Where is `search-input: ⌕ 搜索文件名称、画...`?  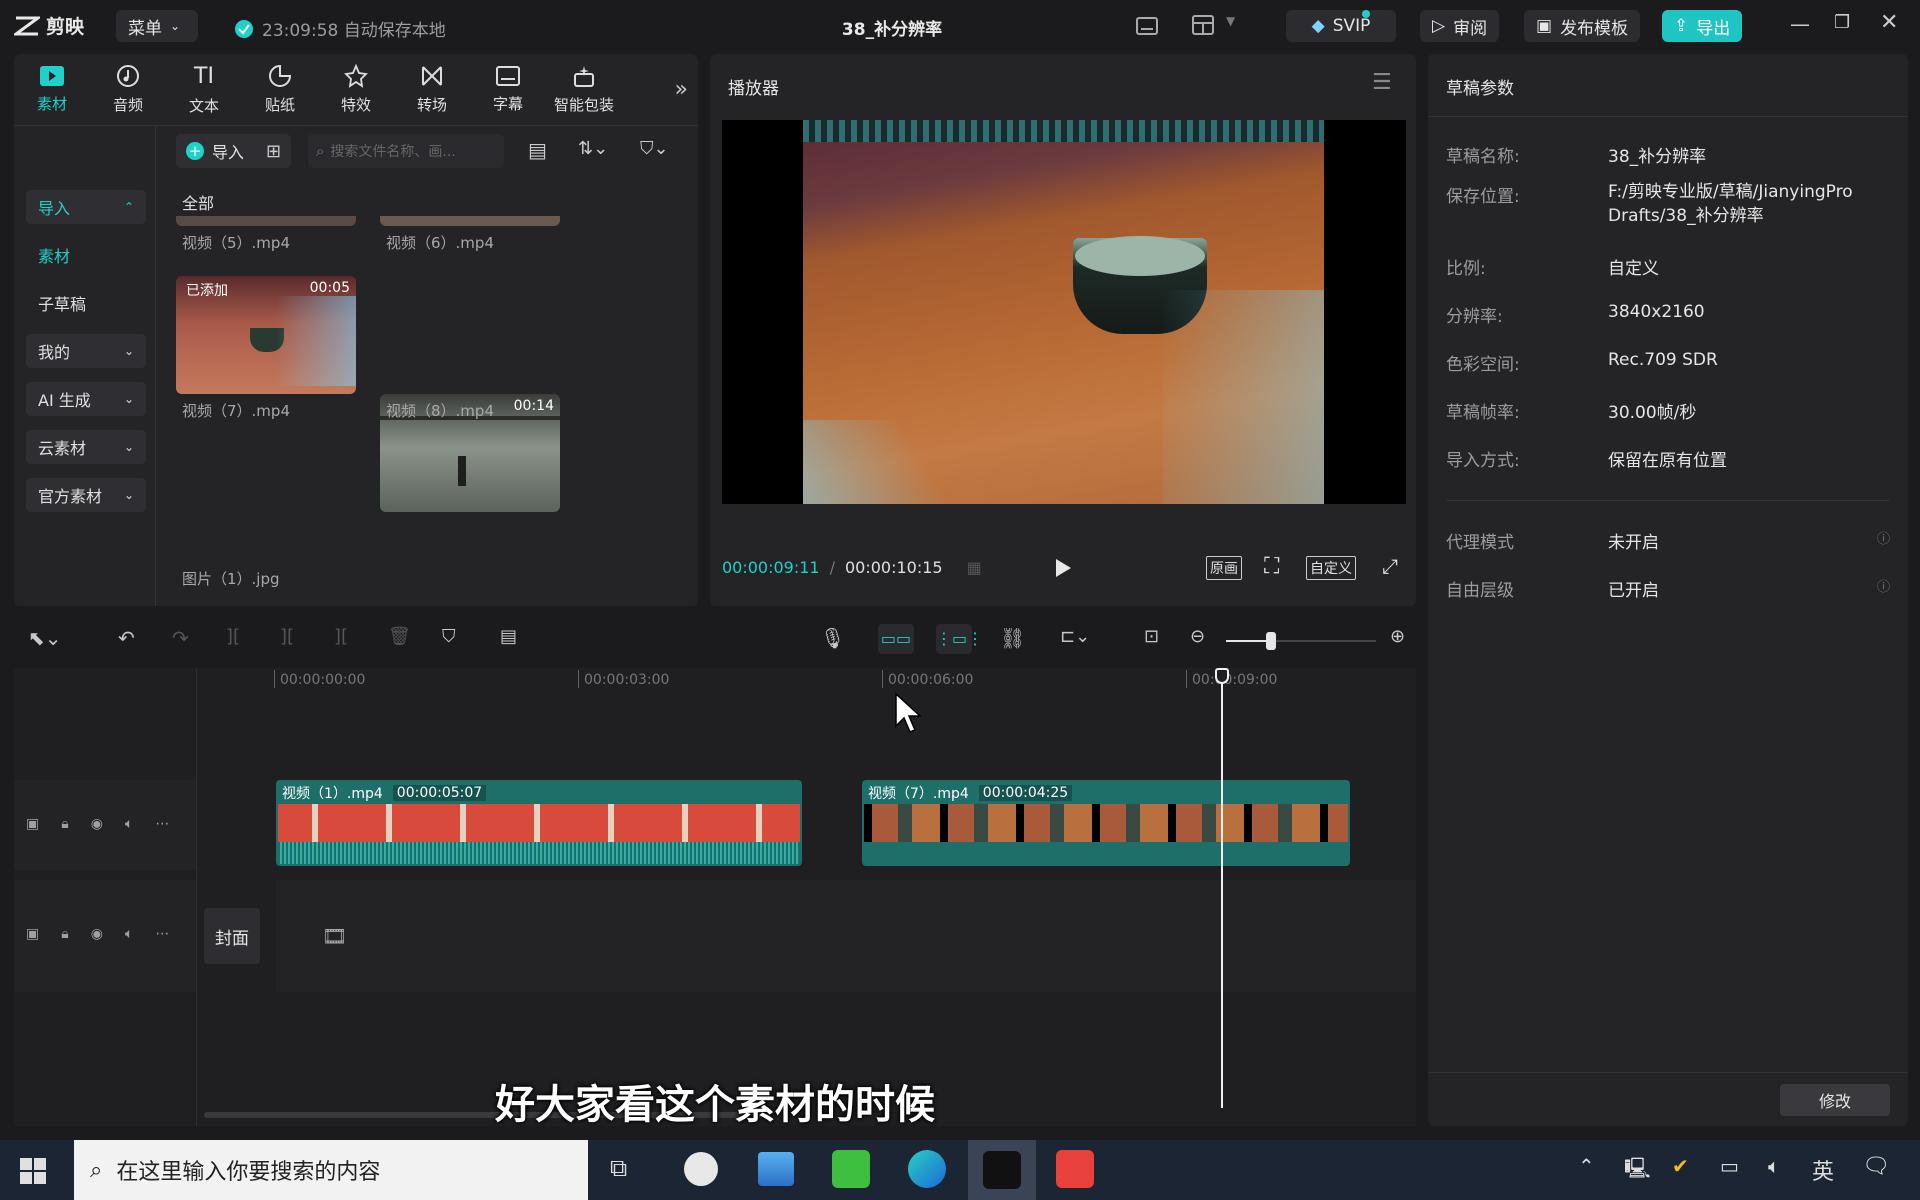
search-input: ⌕ 搜索文件名称、画... is located at coordinates (406, 151).